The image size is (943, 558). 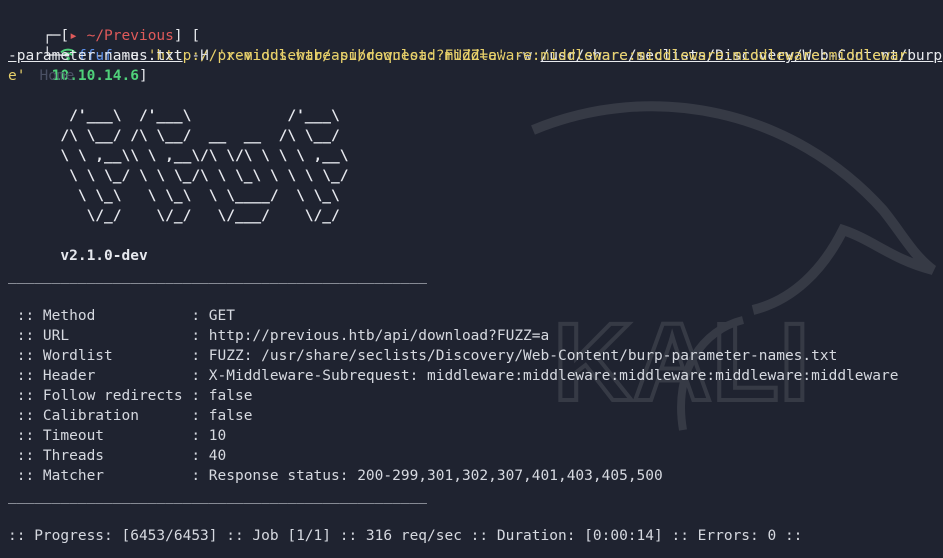 I want to click on command-header-arg-cont: e', so click(x=17, y=76).